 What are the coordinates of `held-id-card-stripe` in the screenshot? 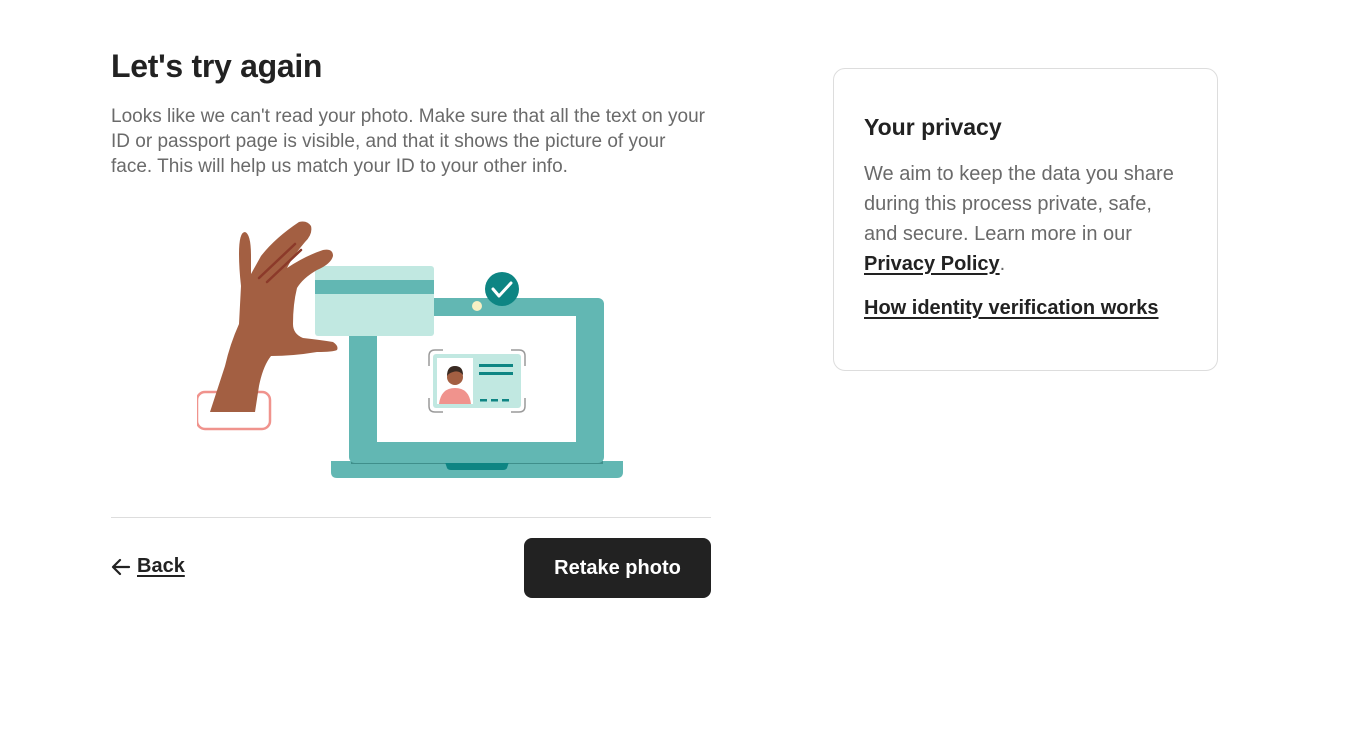 It's located at (374, 287).